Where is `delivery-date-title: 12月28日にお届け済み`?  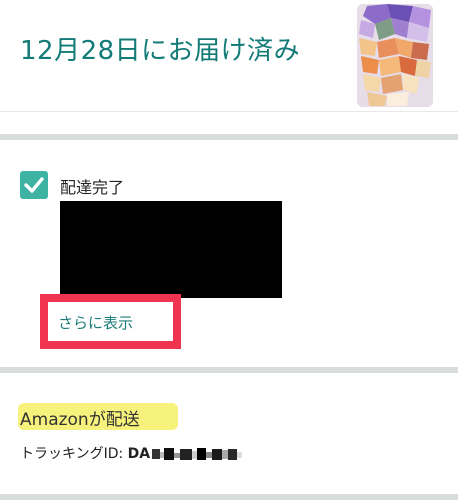 delivery-date-title: 12月28日にお届け済み is located at coordinates (160, 51).